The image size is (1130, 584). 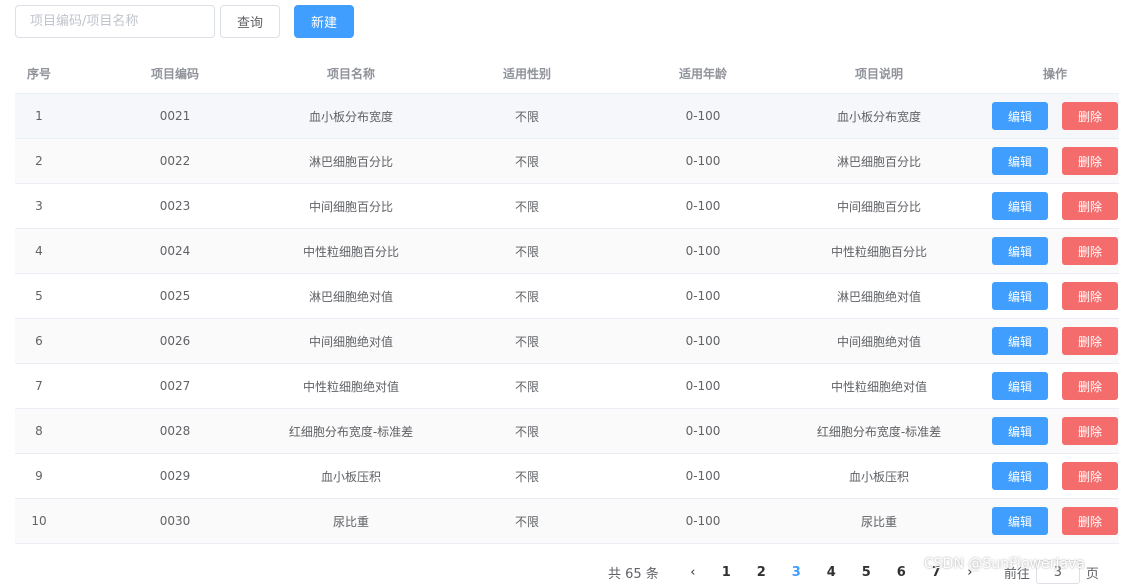 I want to click on cell-code: 0028, so click(x=175, y=431).